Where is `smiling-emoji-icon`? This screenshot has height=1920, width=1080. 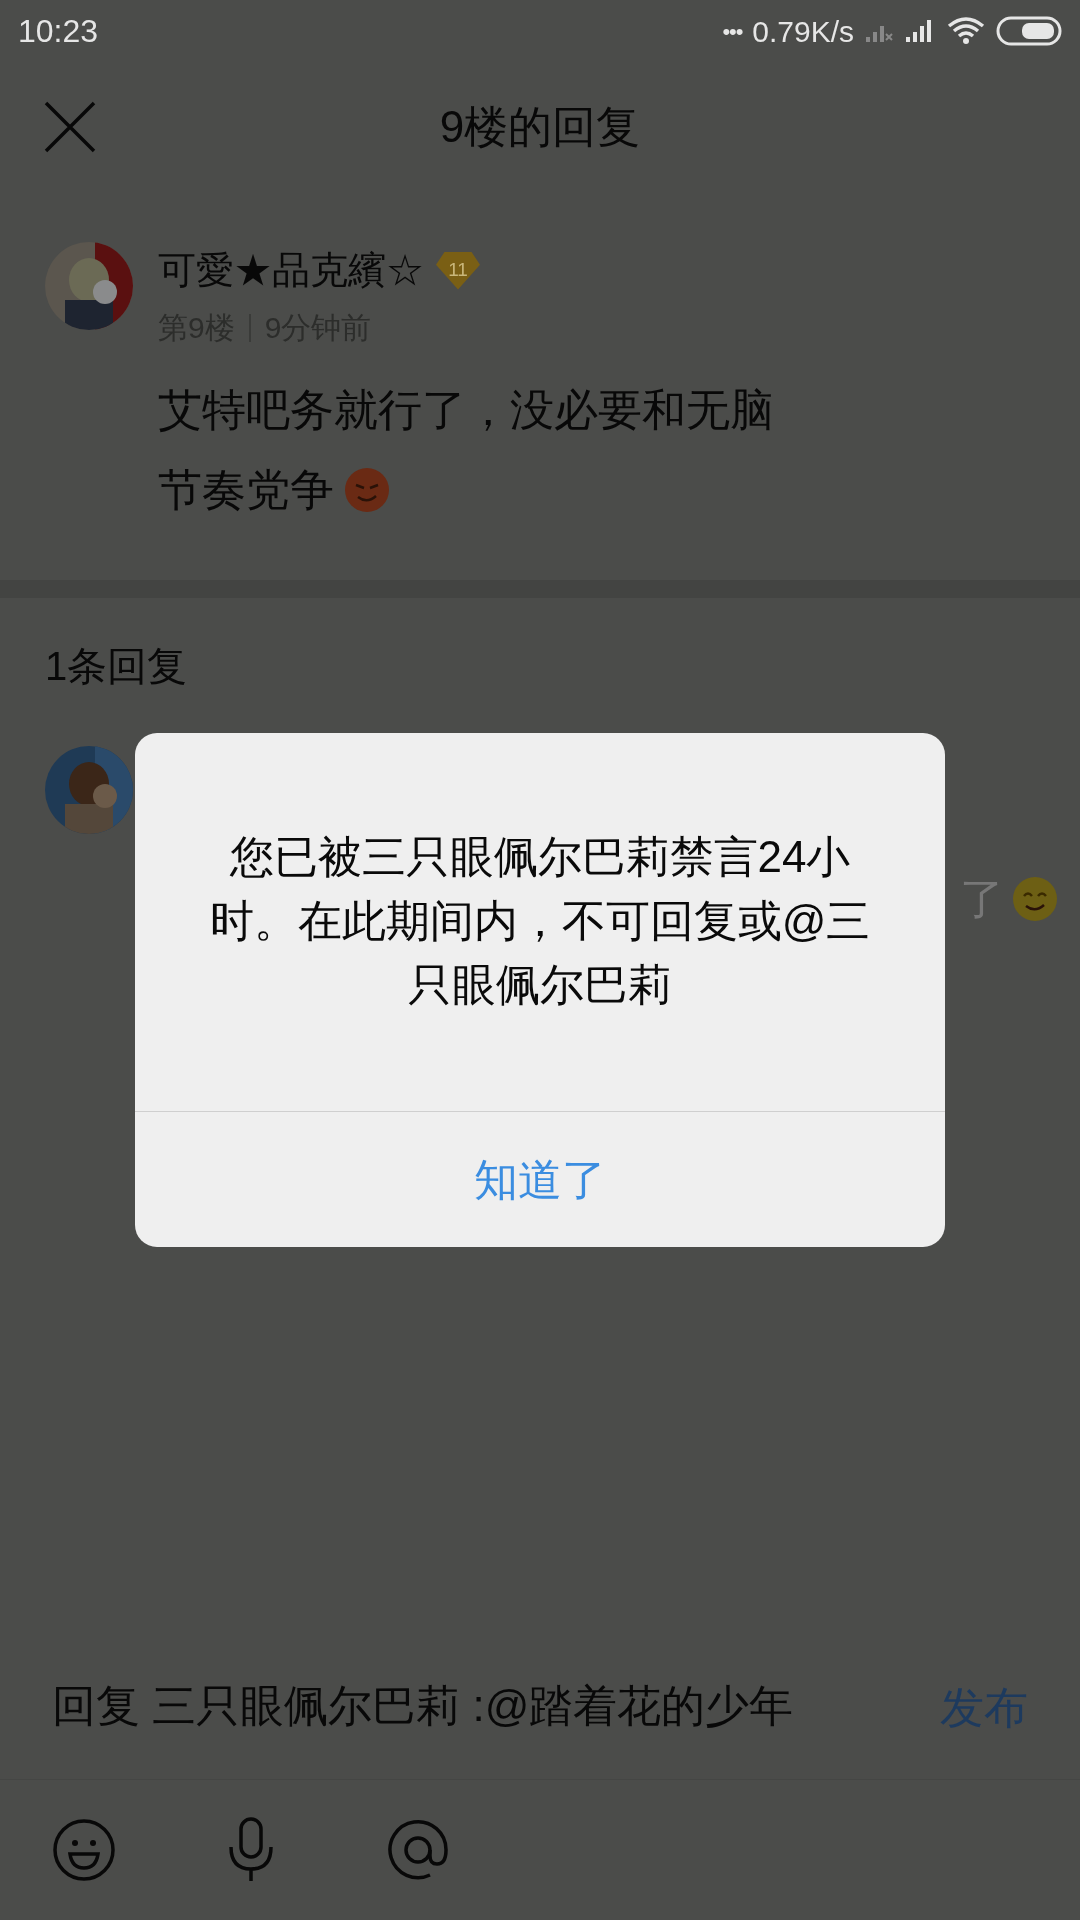
smiling-emoji-icon is located at coordinates (1035, 899).